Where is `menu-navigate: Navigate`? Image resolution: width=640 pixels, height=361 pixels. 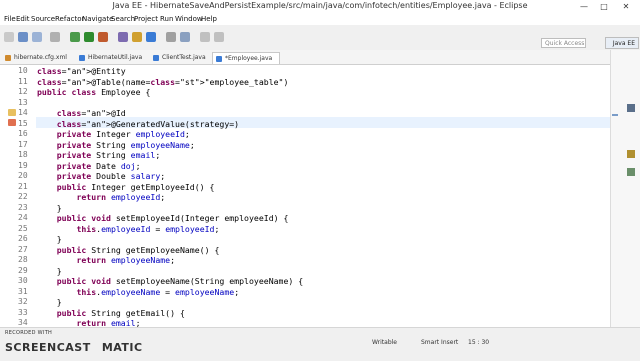
menu-navigate: Navigate is located at coordinates (97, 19).